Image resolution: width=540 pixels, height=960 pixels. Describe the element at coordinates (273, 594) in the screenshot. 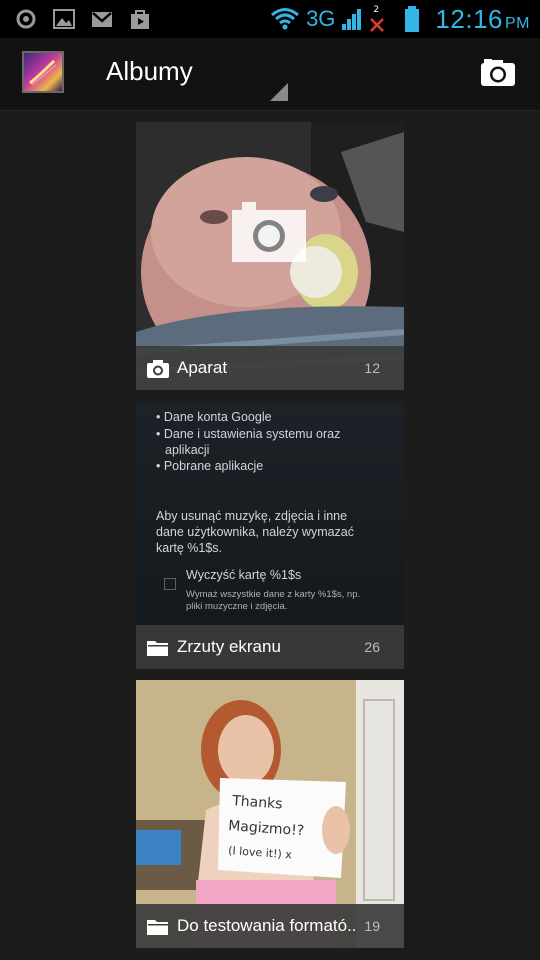

I see `preview-text-line: Wymaż wszystkie dane z karty %1$s, np.` at that location.